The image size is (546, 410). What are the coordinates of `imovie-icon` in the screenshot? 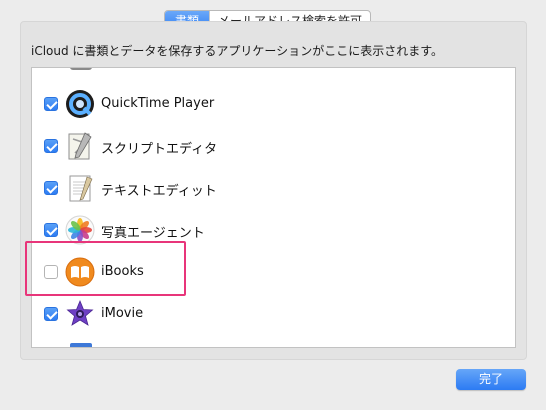 It's located at (80, 314).